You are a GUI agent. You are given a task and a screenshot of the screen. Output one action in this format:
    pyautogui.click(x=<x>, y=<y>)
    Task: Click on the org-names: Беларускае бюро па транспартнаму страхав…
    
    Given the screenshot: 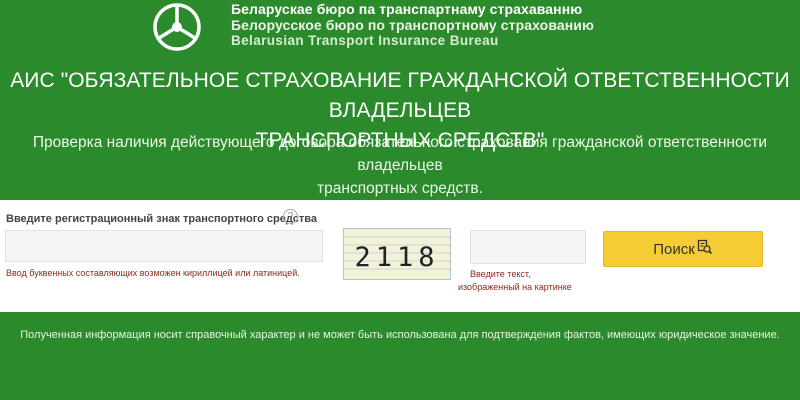 What is the action you would take?
    pyautogui.click(x=412, y=25)
    